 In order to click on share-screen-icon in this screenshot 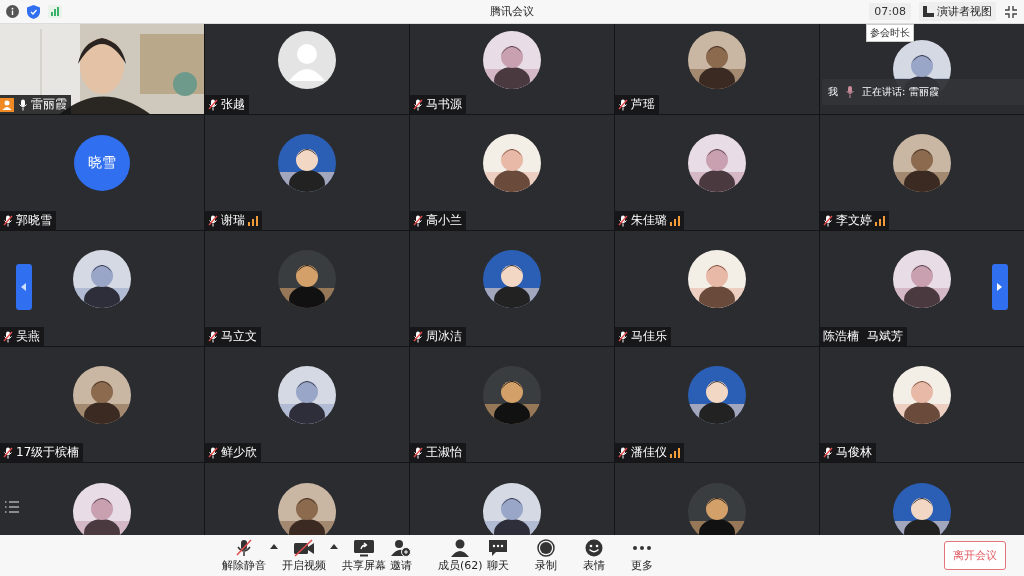, I will do `click(364, 547)`.